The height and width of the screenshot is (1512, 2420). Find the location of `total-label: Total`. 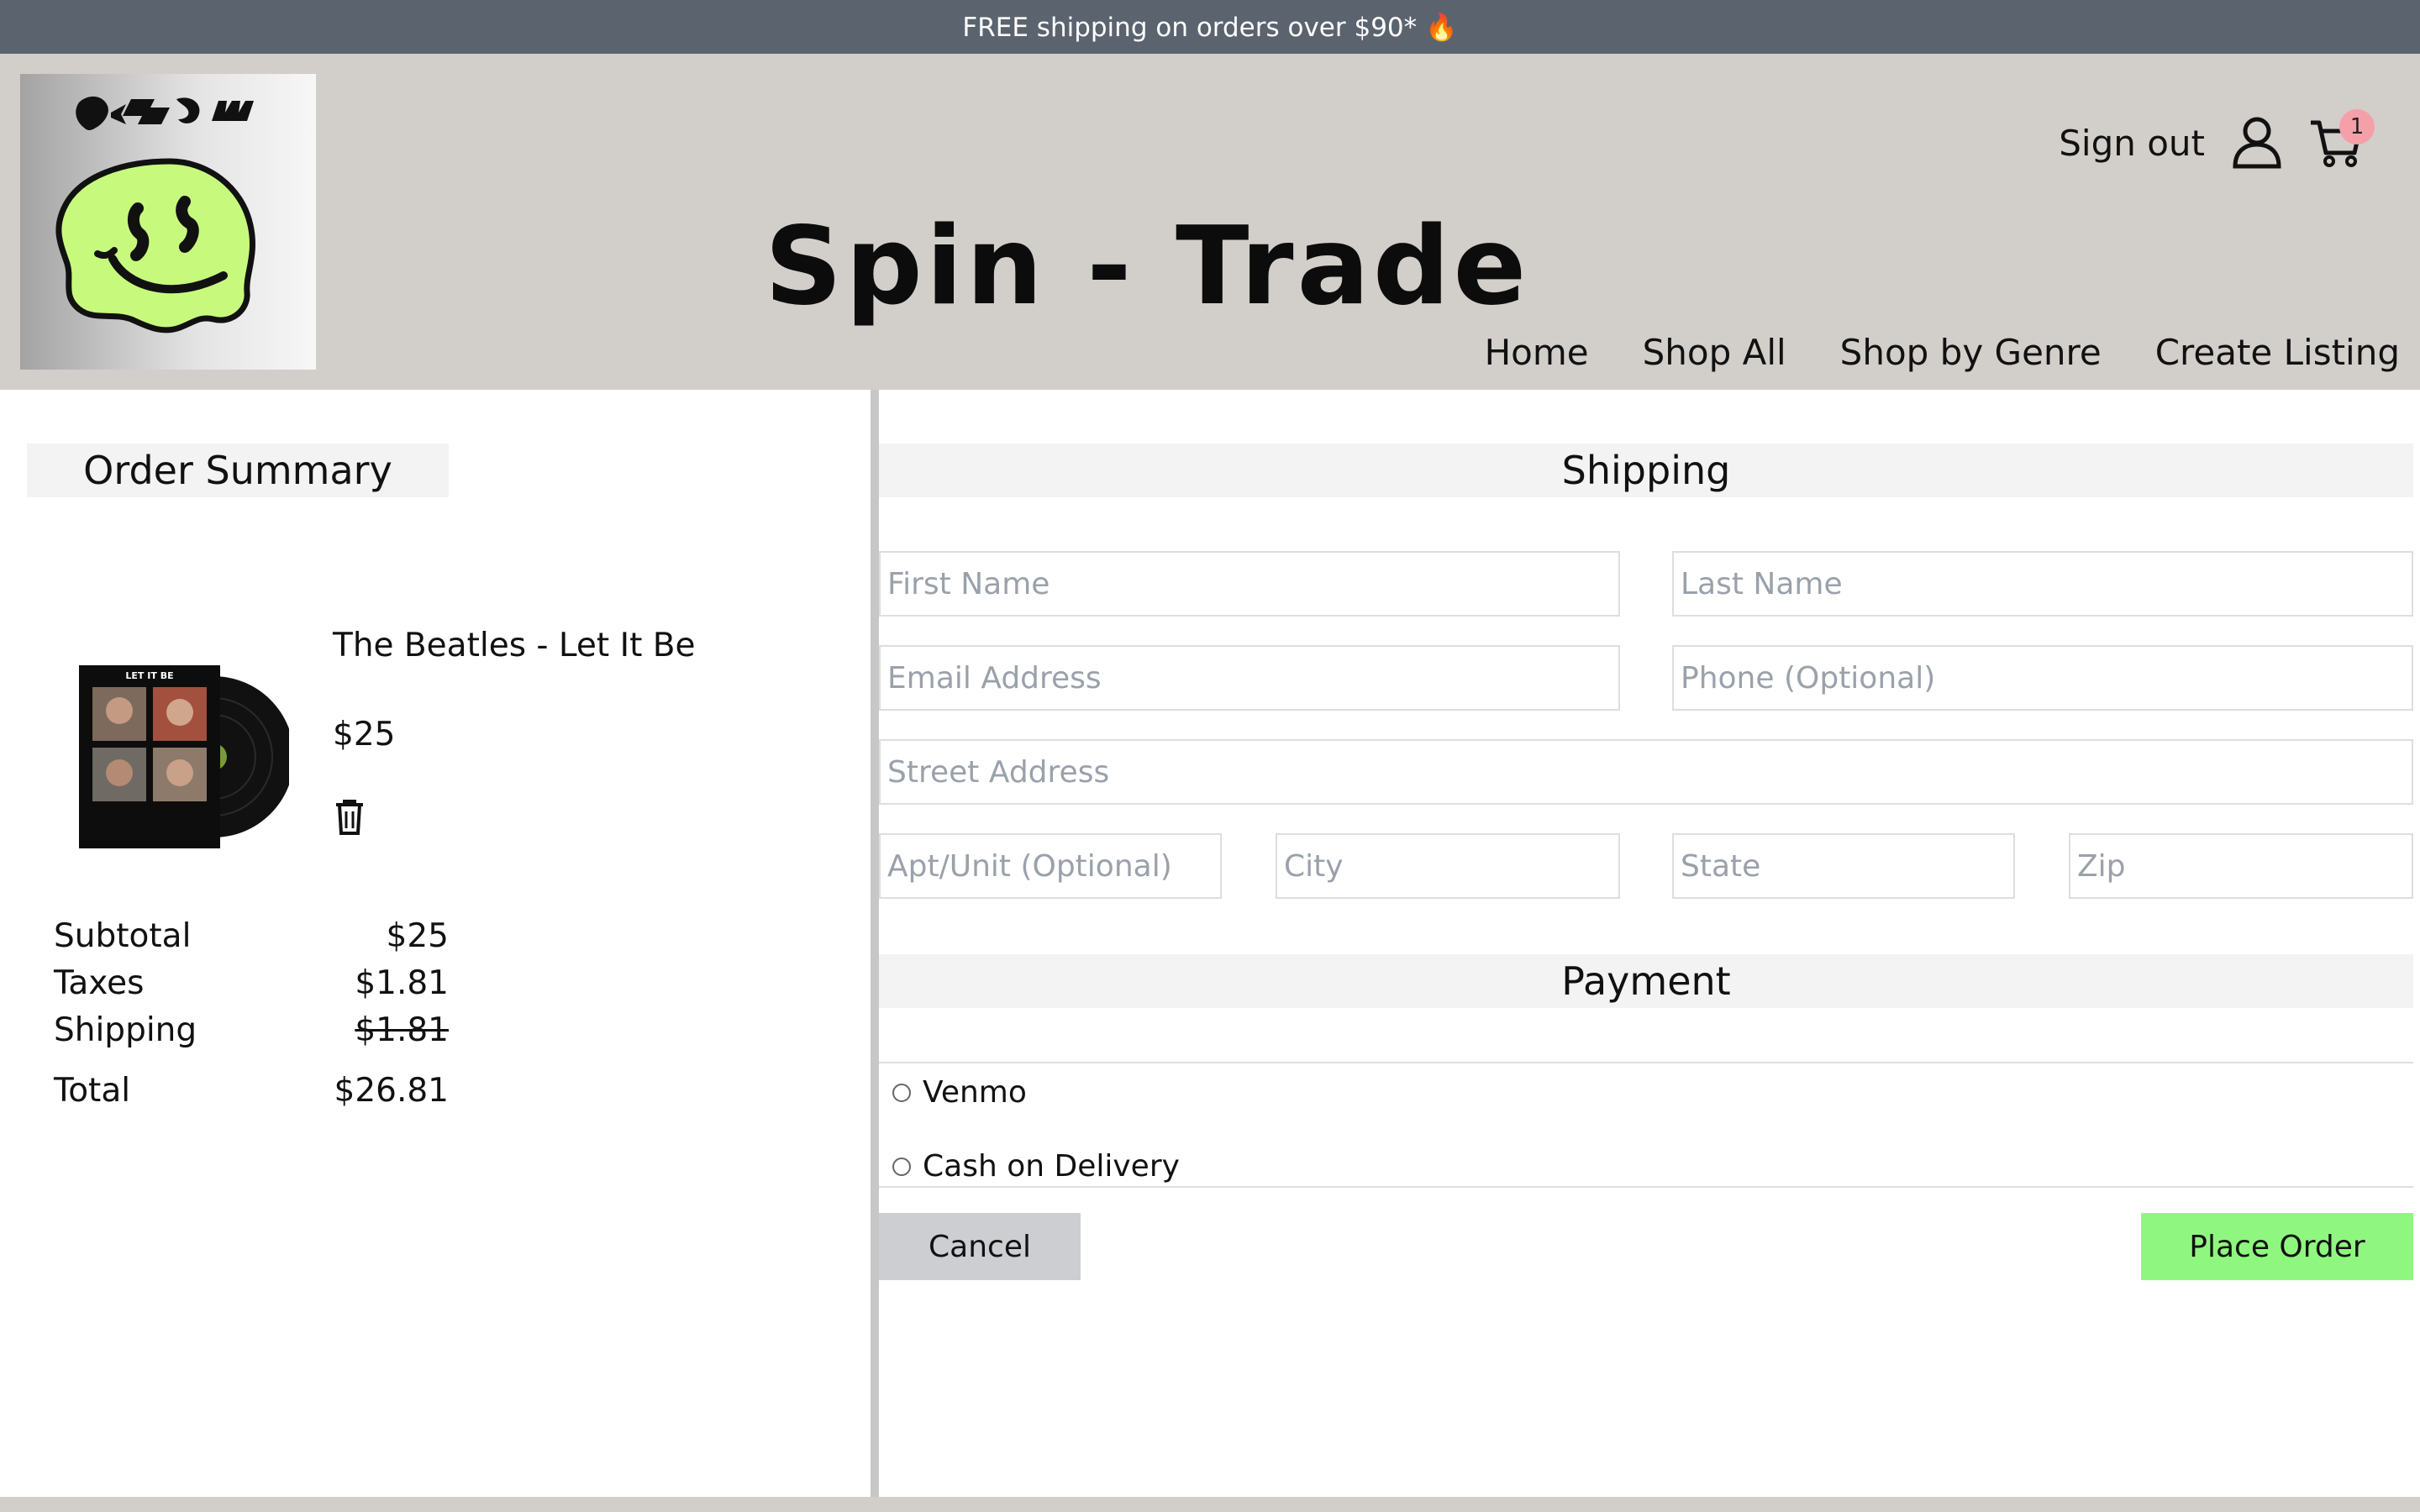

total-label: Total is located at coordinates (92, 1090).